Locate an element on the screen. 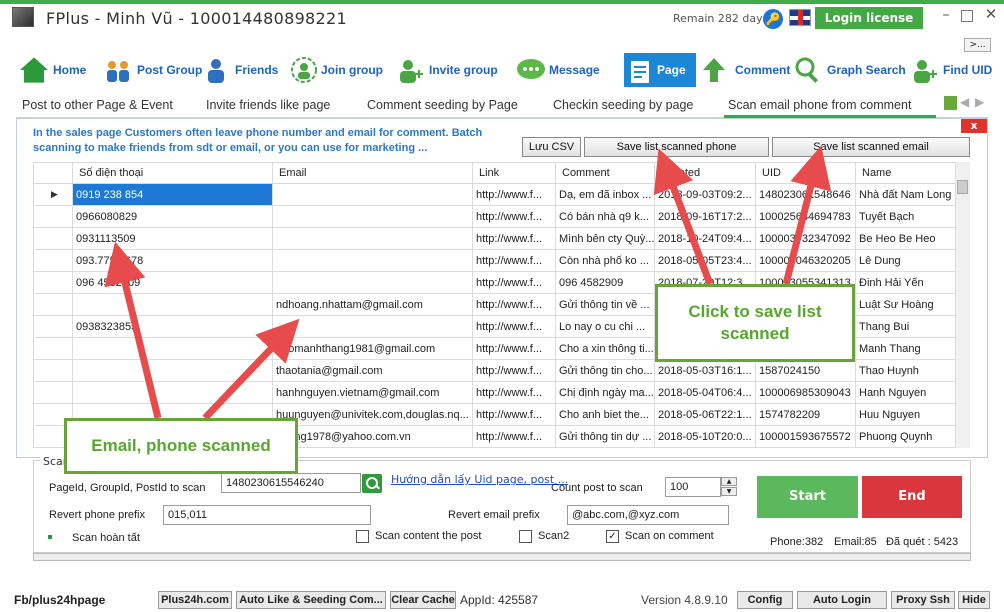  table-cell: 1587024150 is located at coordinates (805, 370).